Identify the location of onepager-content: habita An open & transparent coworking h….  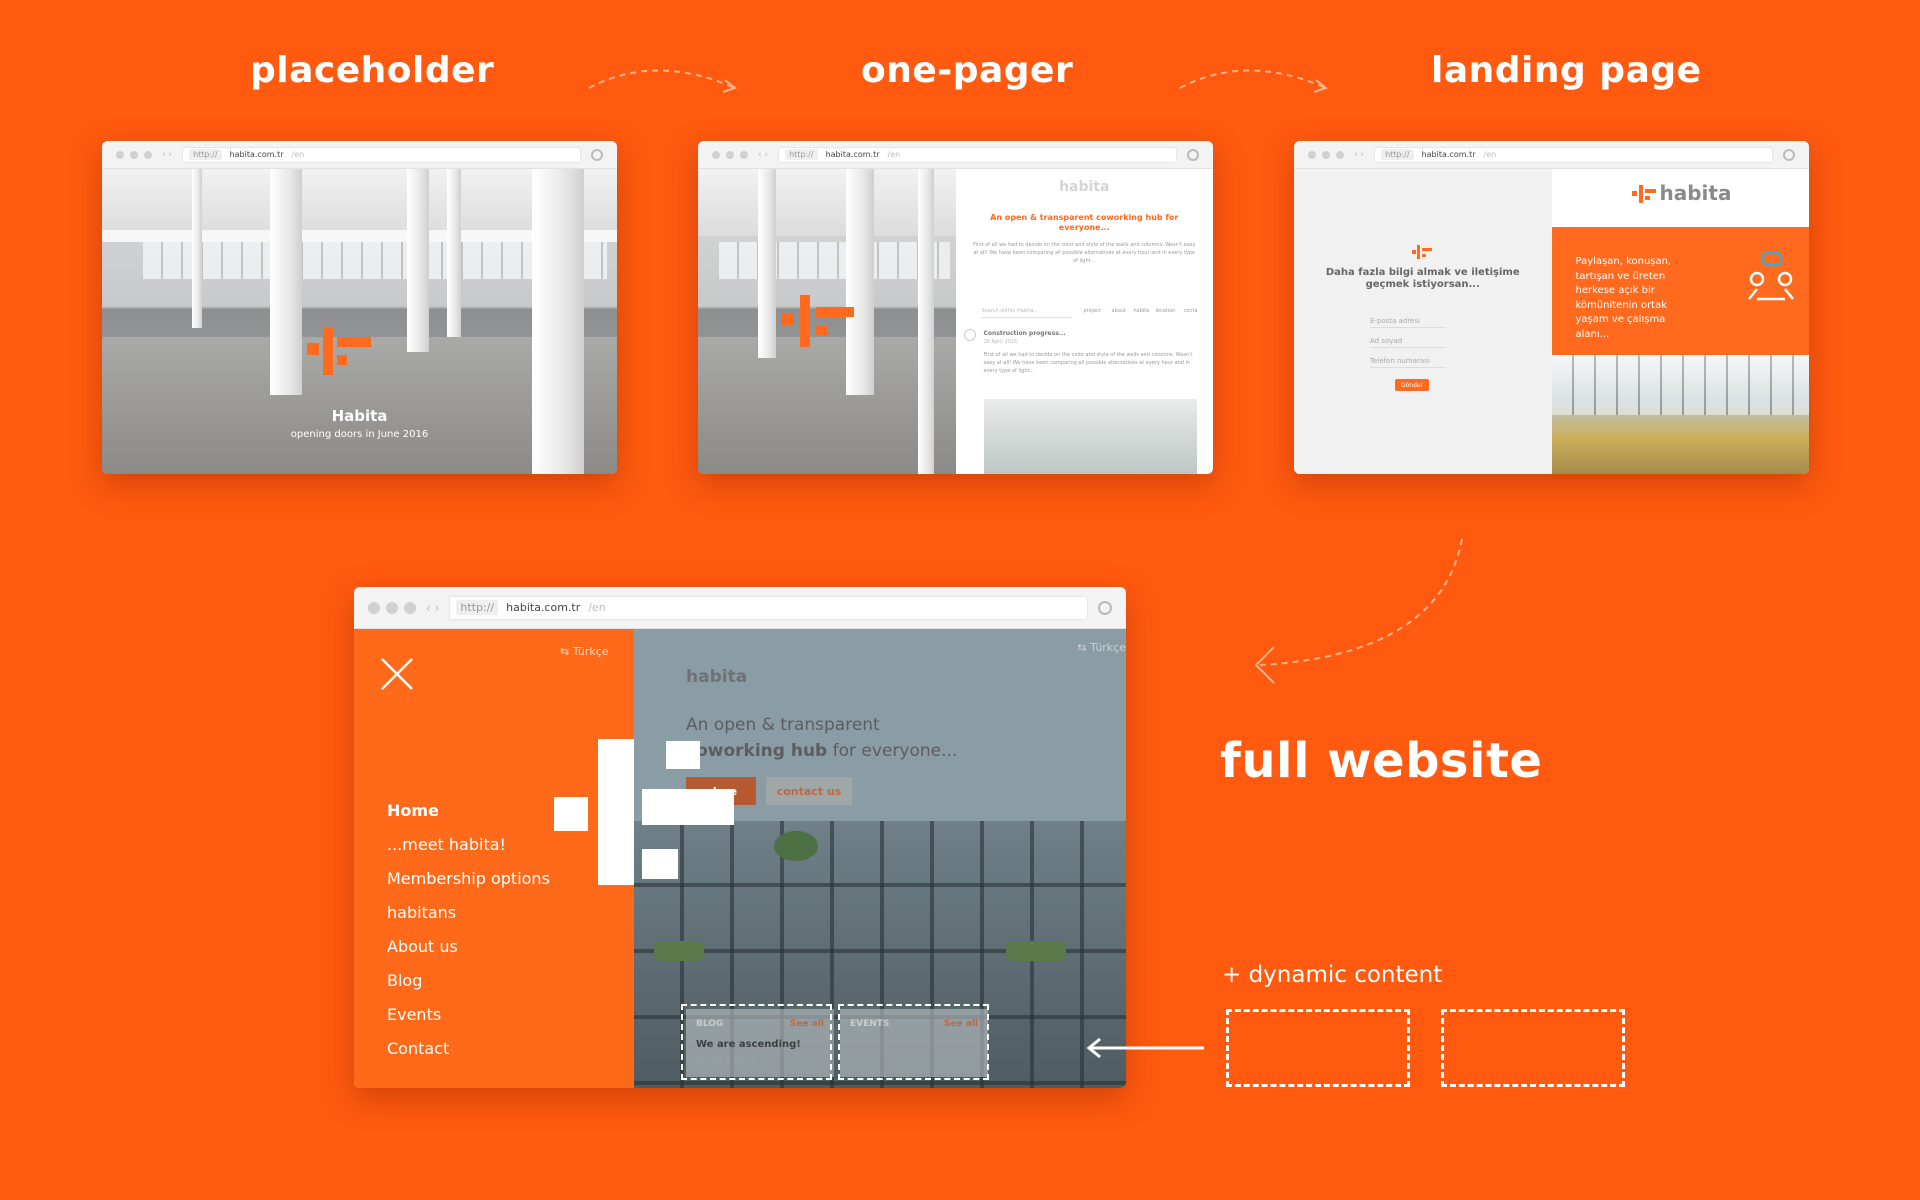
(1084, 321).